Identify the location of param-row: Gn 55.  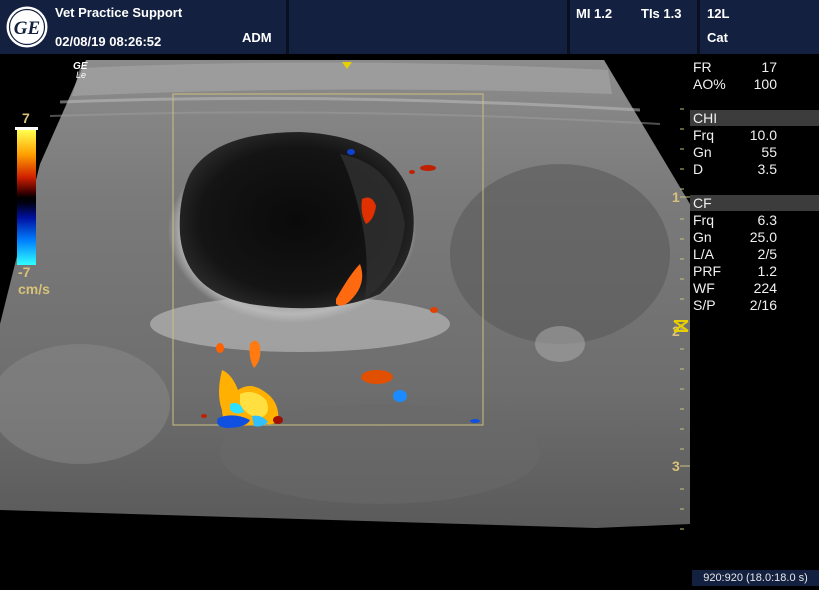
(735, 152).